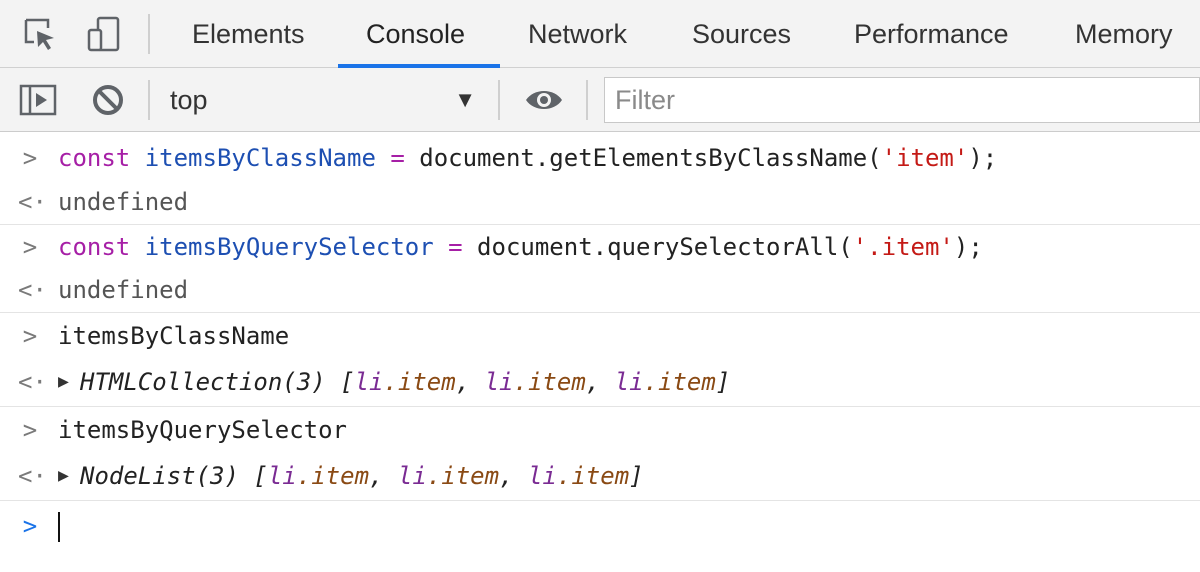 This screenshot has width=1200, height=572. I want to click on inspect-element-icon, so click(40, 34).